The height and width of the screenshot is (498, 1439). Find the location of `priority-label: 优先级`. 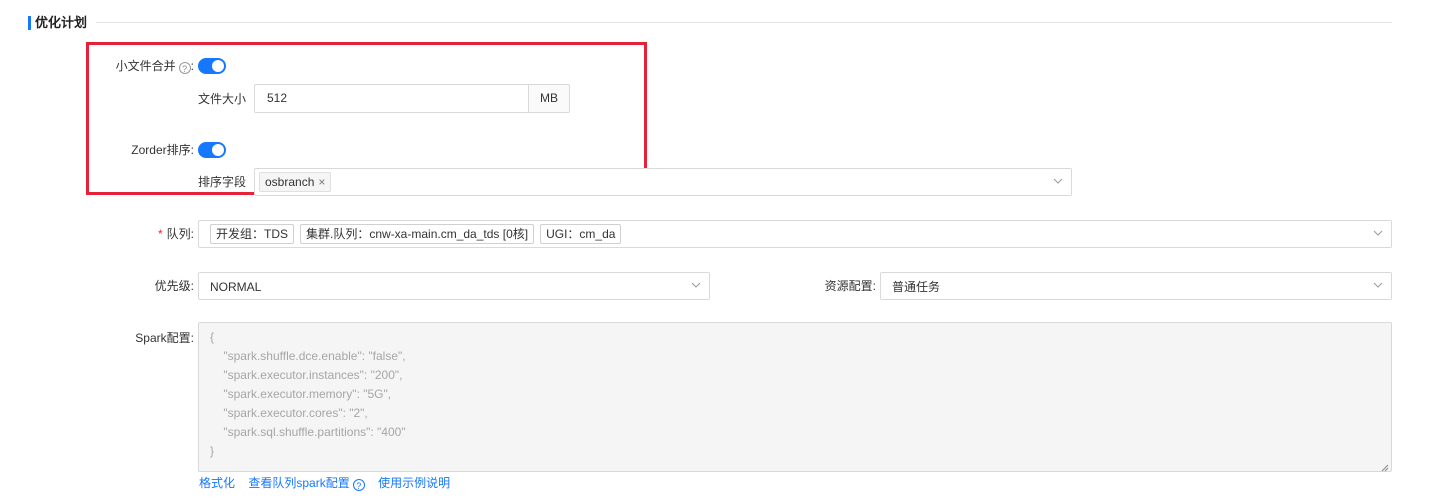

priority-label: 优先级 is located at coordinates (172, 286).